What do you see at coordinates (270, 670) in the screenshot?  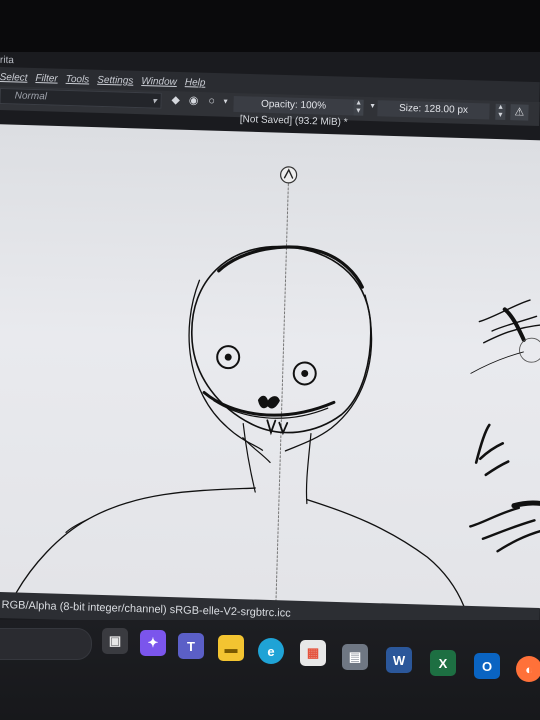 I see `windows-taskbar: ▣ ✦ T ▬ e ▦ ▤ W X O ◐` at bounding box center [270, 670].